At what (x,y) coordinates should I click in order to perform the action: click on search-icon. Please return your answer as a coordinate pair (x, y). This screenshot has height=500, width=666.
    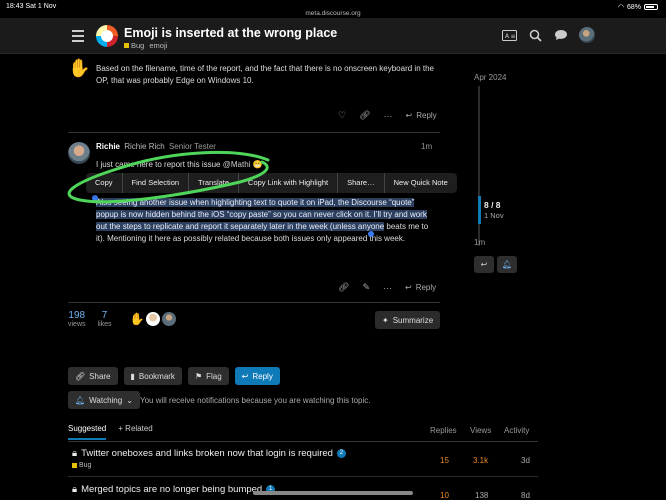
    Looking at the image, I should click on (535, 35).